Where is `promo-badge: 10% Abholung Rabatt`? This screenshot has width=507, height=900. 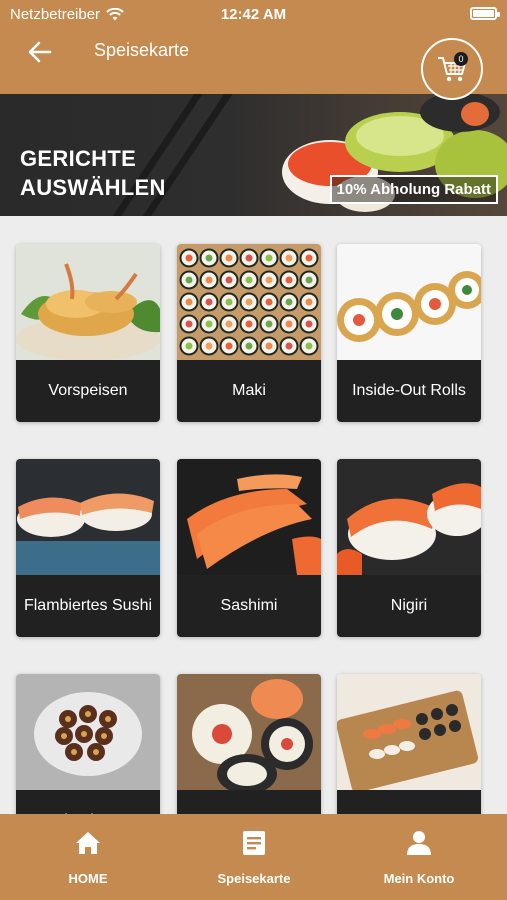 promo-badge: 10% Abholung Rabatt is located at coordinates (413, 189).